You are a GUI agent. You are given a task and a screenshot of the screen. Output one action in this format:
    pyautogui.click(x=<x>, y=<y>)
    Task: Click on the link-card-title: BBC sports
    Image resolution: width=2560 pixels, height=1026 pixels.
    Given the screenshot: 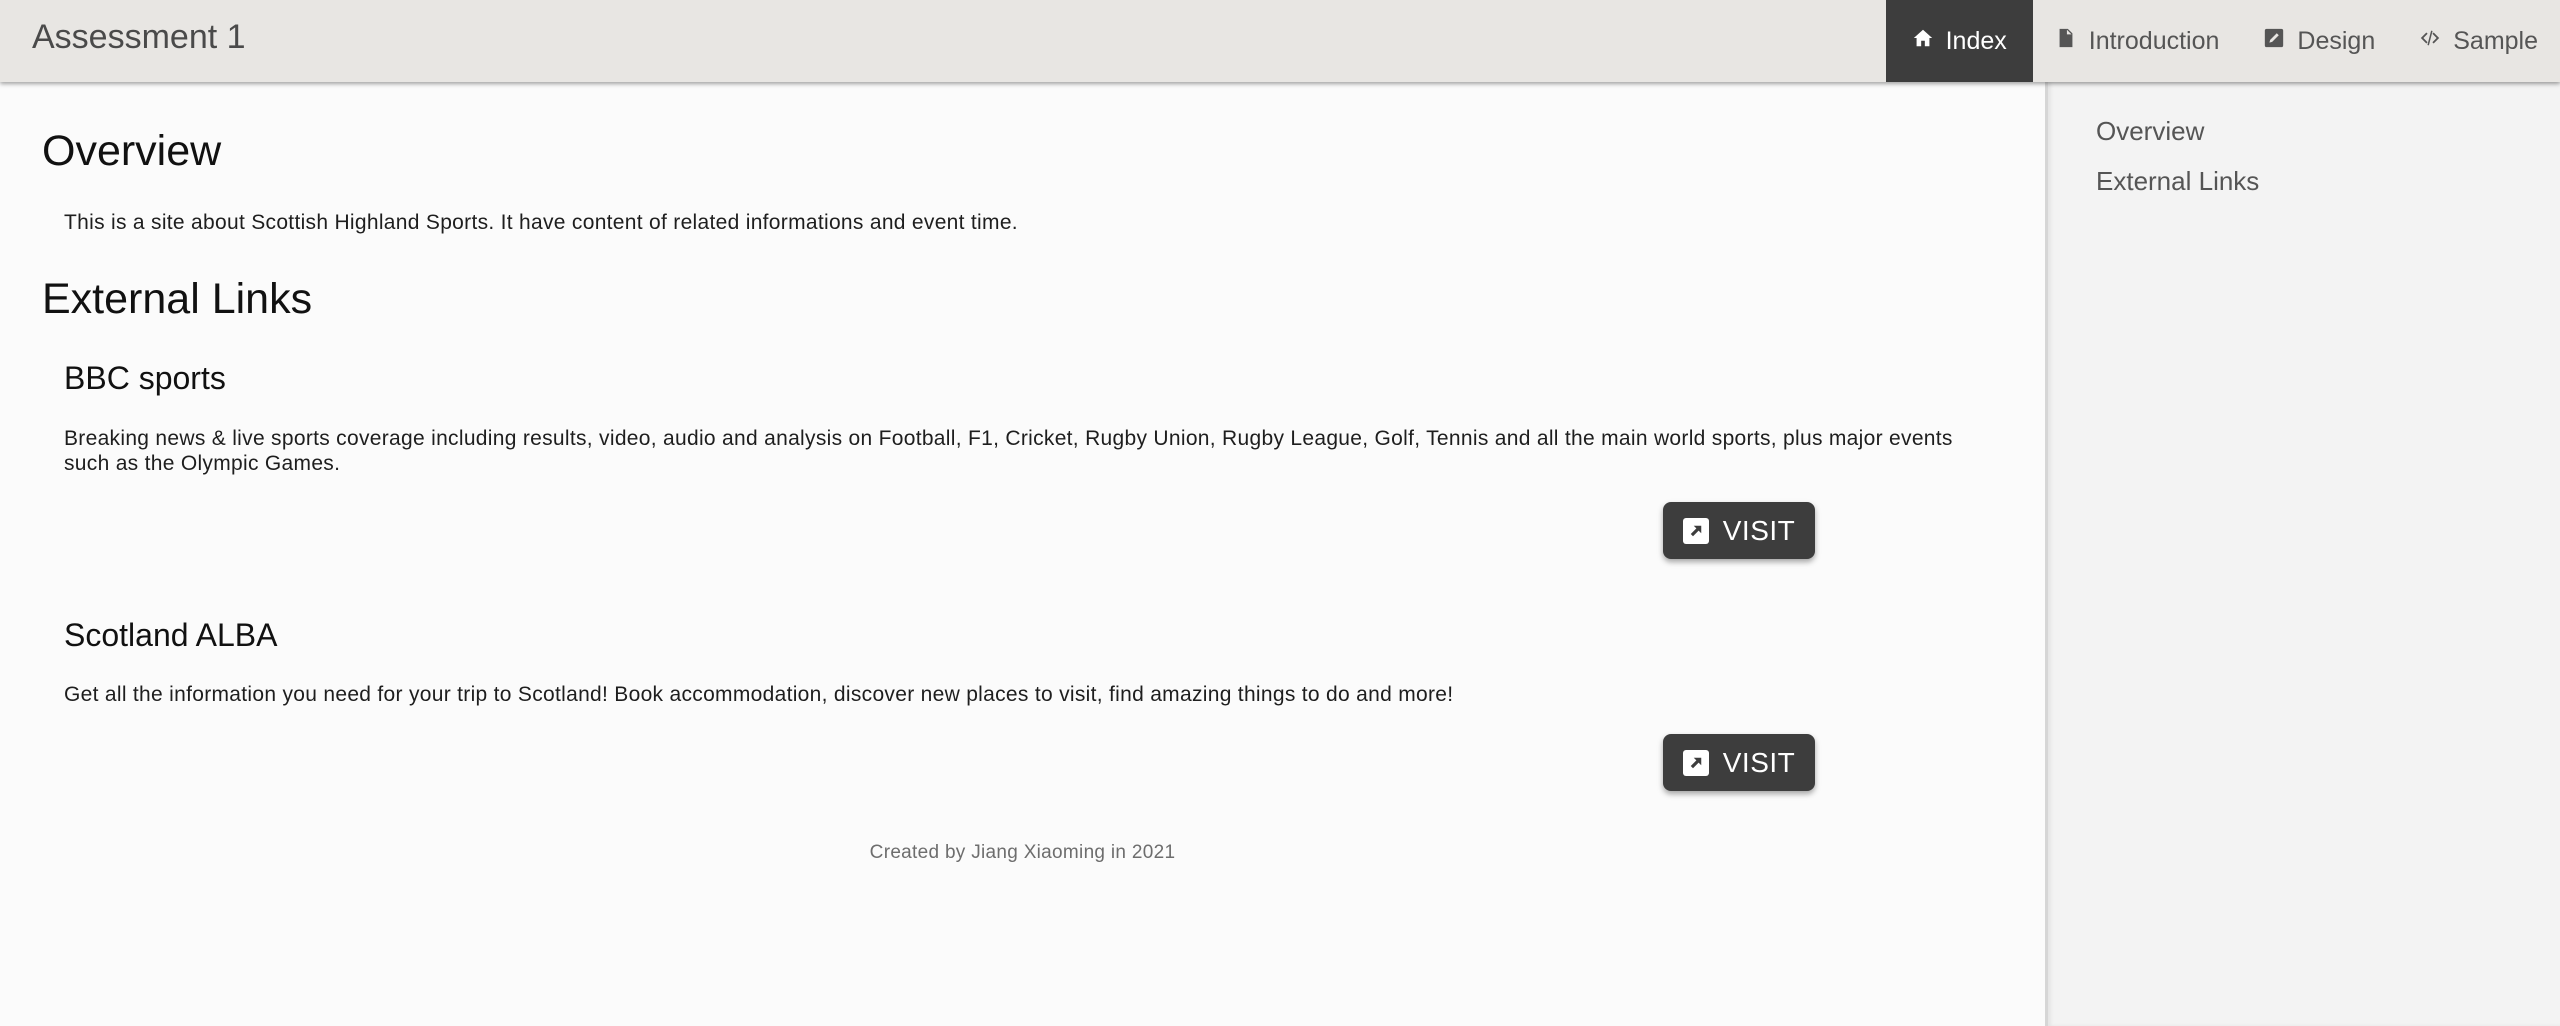 What is the action you would take?
    pyautogui.click(x=145, y=378)
    